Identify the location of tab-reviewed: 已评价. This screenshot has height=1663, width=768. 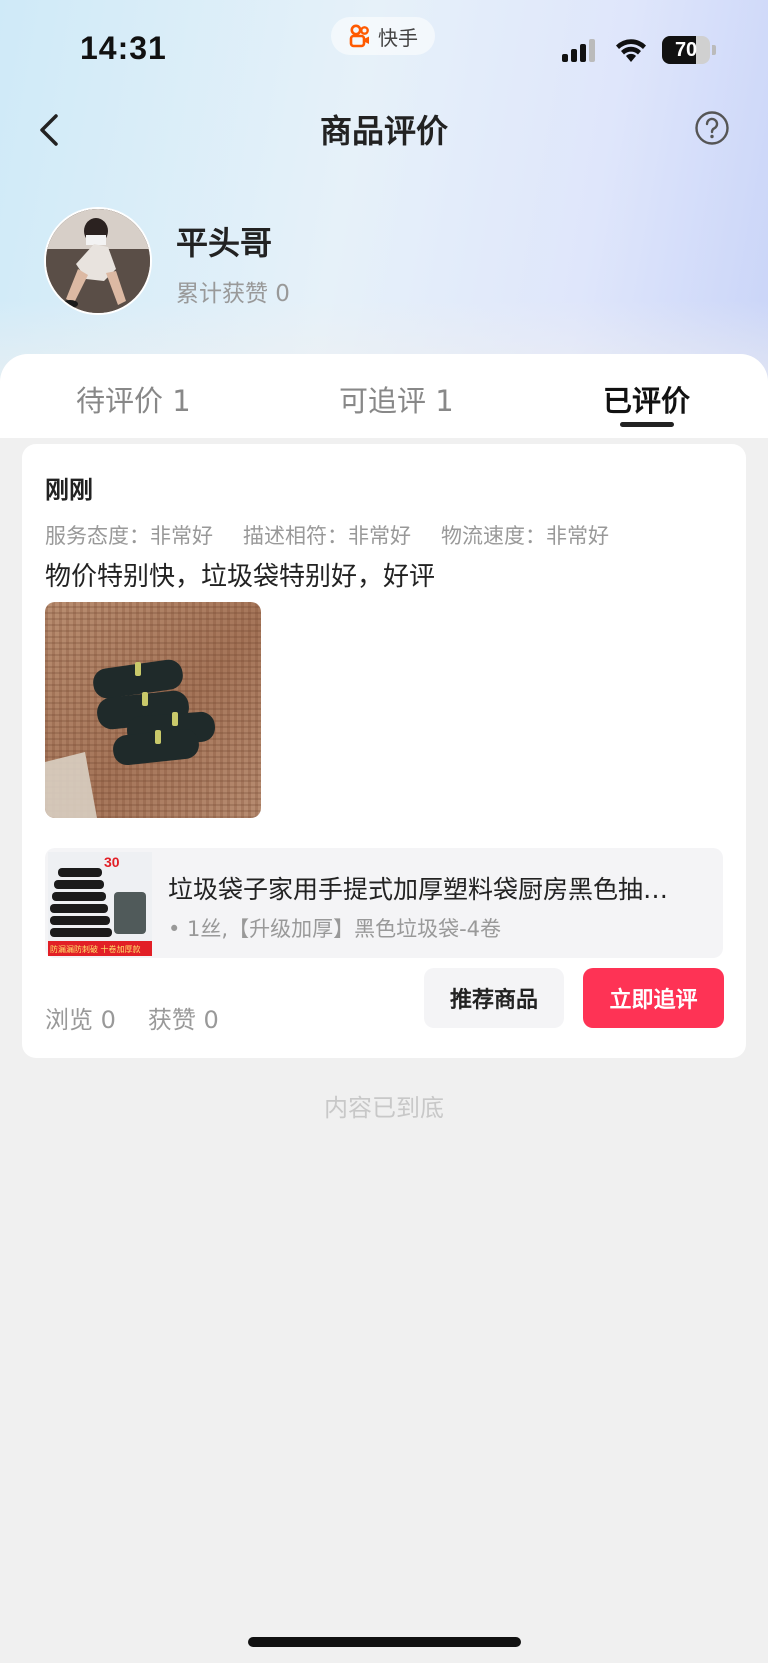
(646, 399).